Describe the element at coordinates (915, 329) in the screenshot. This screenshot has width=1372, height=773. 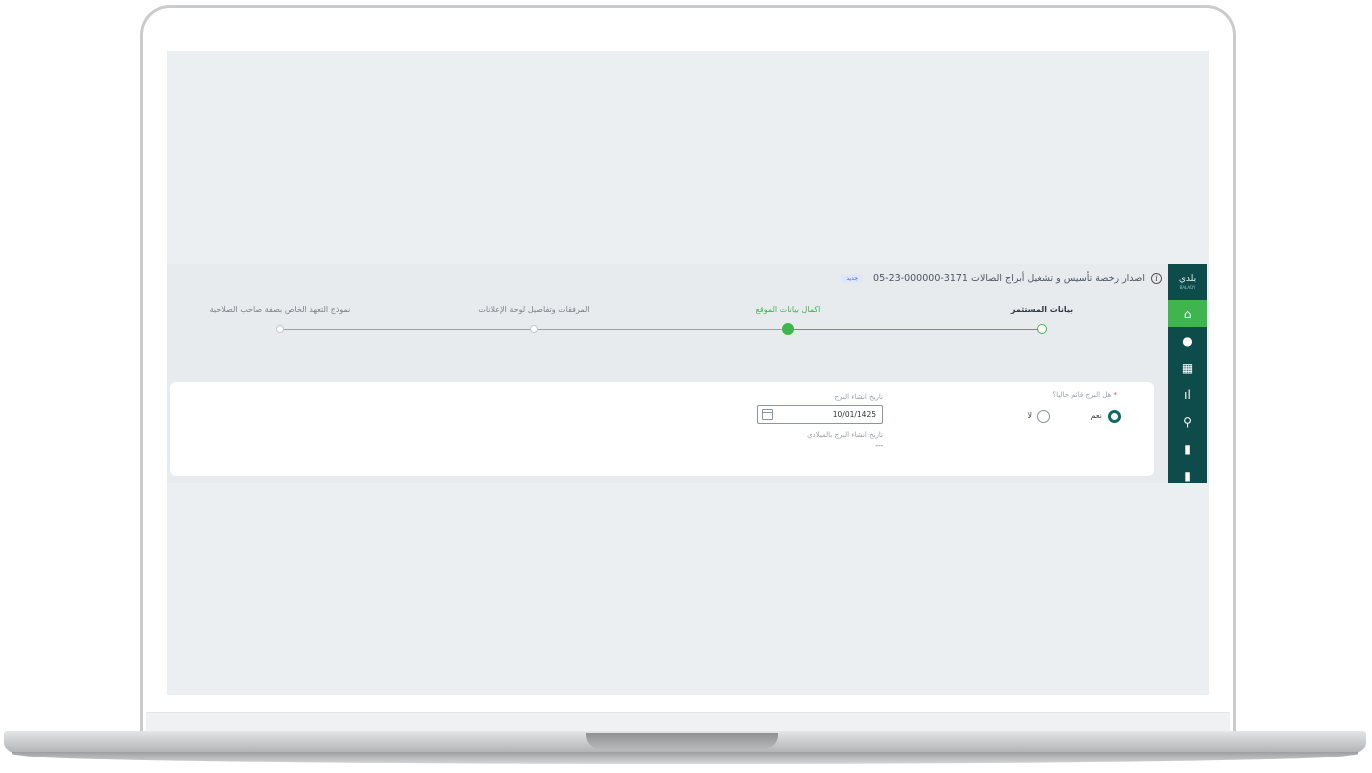
I see `step-line-done` at that location.